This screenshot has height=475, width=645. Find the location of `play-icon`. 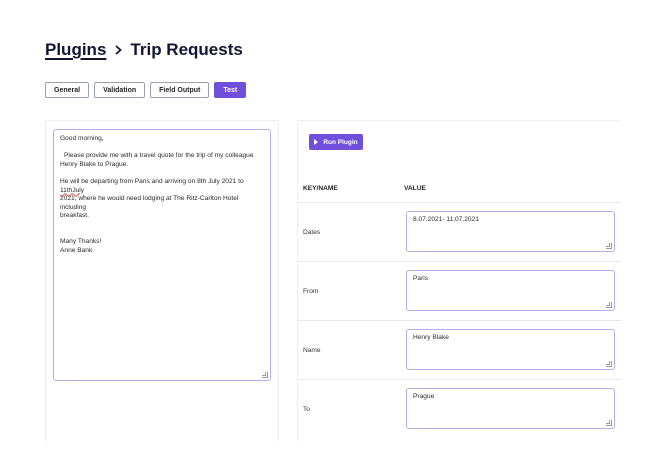

play-icon is located at coordinates (316, 142).